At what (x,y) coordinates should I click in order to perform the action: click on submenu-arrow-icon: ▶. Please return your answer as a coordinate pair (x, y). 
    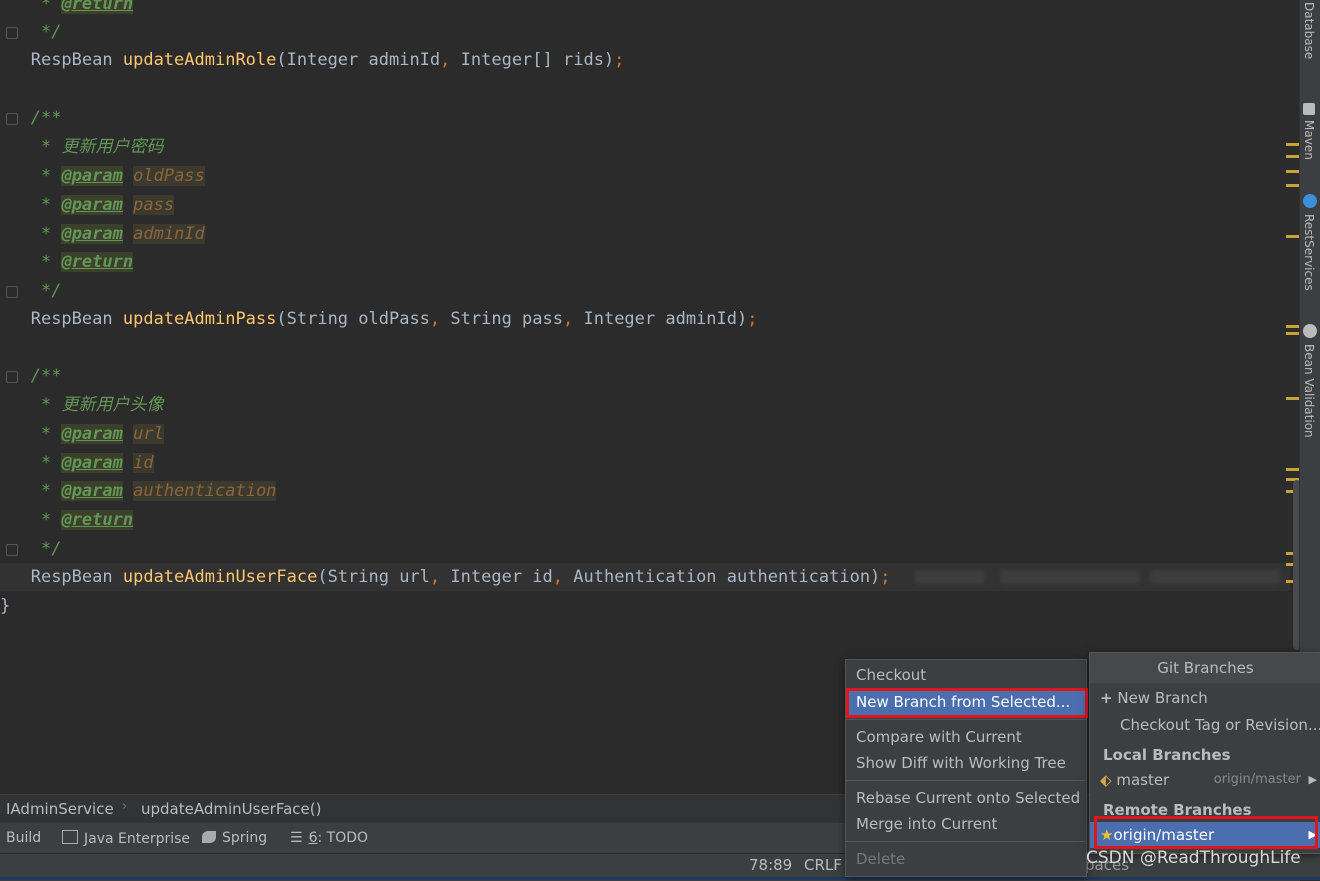
    Looking at the image, I should click on (1312, 779).